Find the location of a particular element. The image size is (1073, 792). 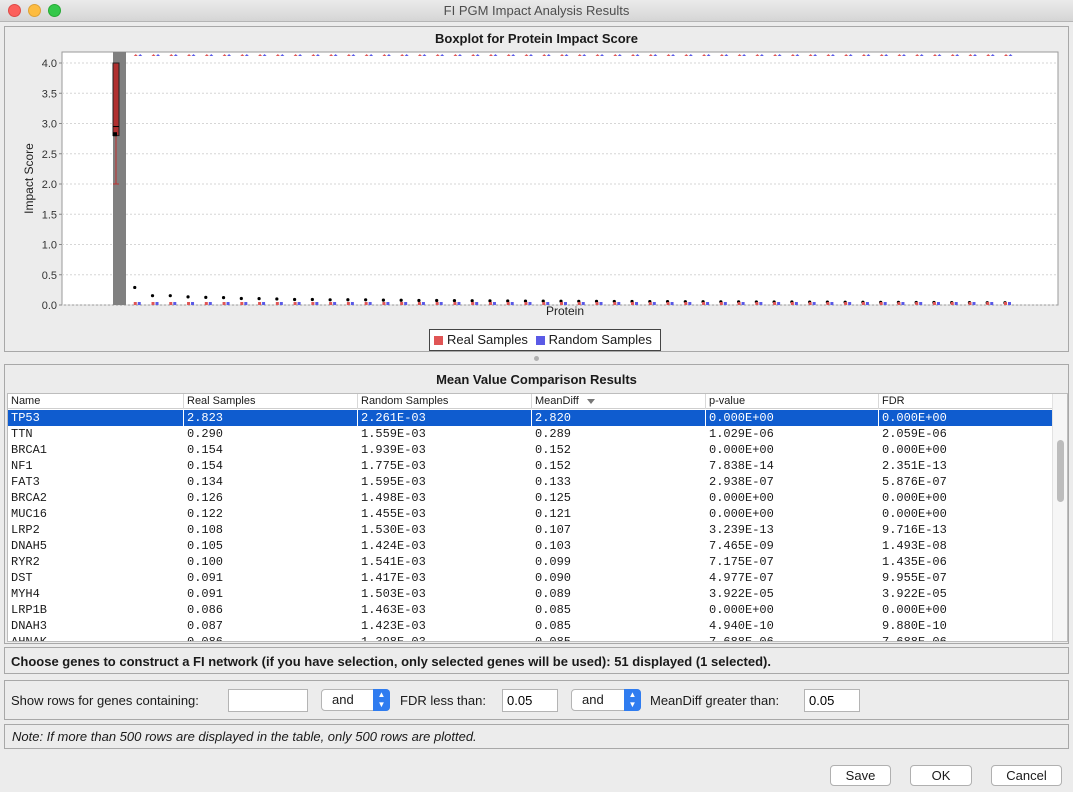

table-cell: 2.823 is located at coordinates (271, 418).